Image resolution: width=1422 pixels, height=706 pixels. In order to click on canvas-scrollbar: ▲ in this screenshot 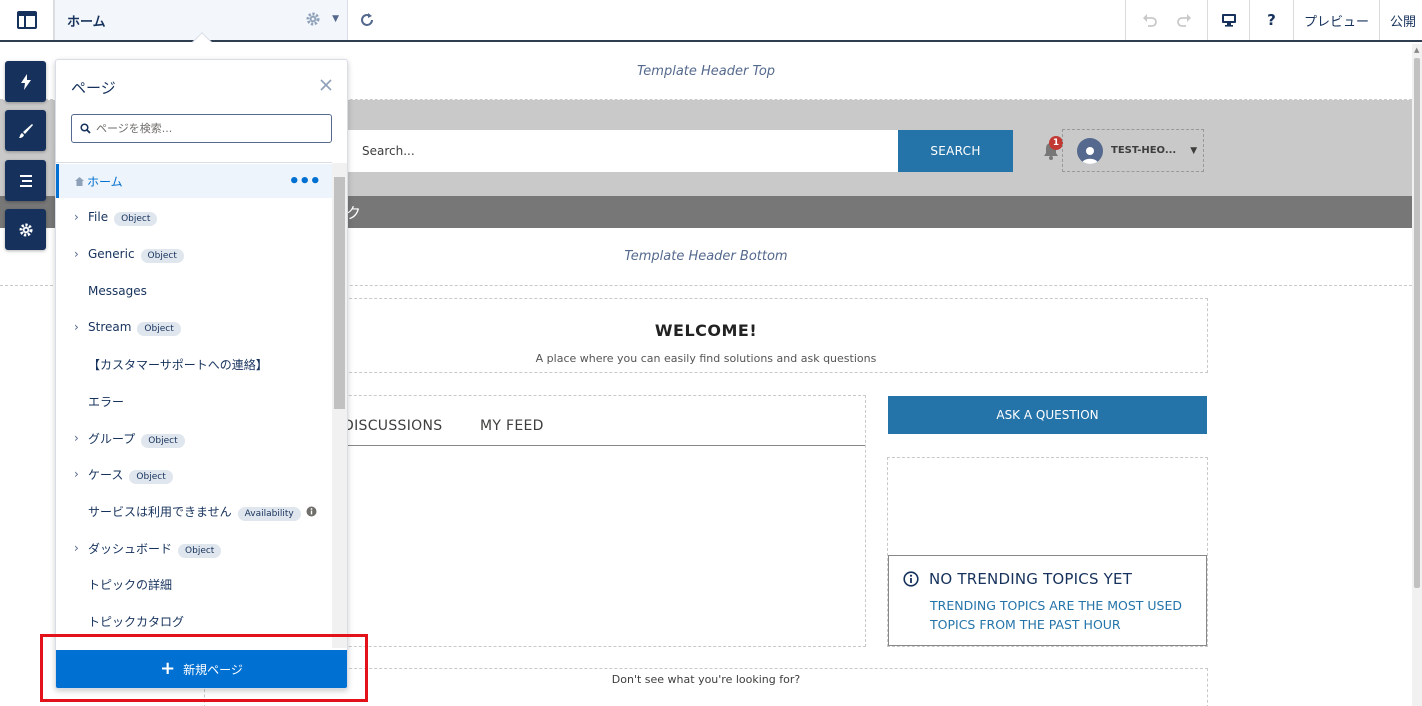, I will do `click(1417, 375)`.